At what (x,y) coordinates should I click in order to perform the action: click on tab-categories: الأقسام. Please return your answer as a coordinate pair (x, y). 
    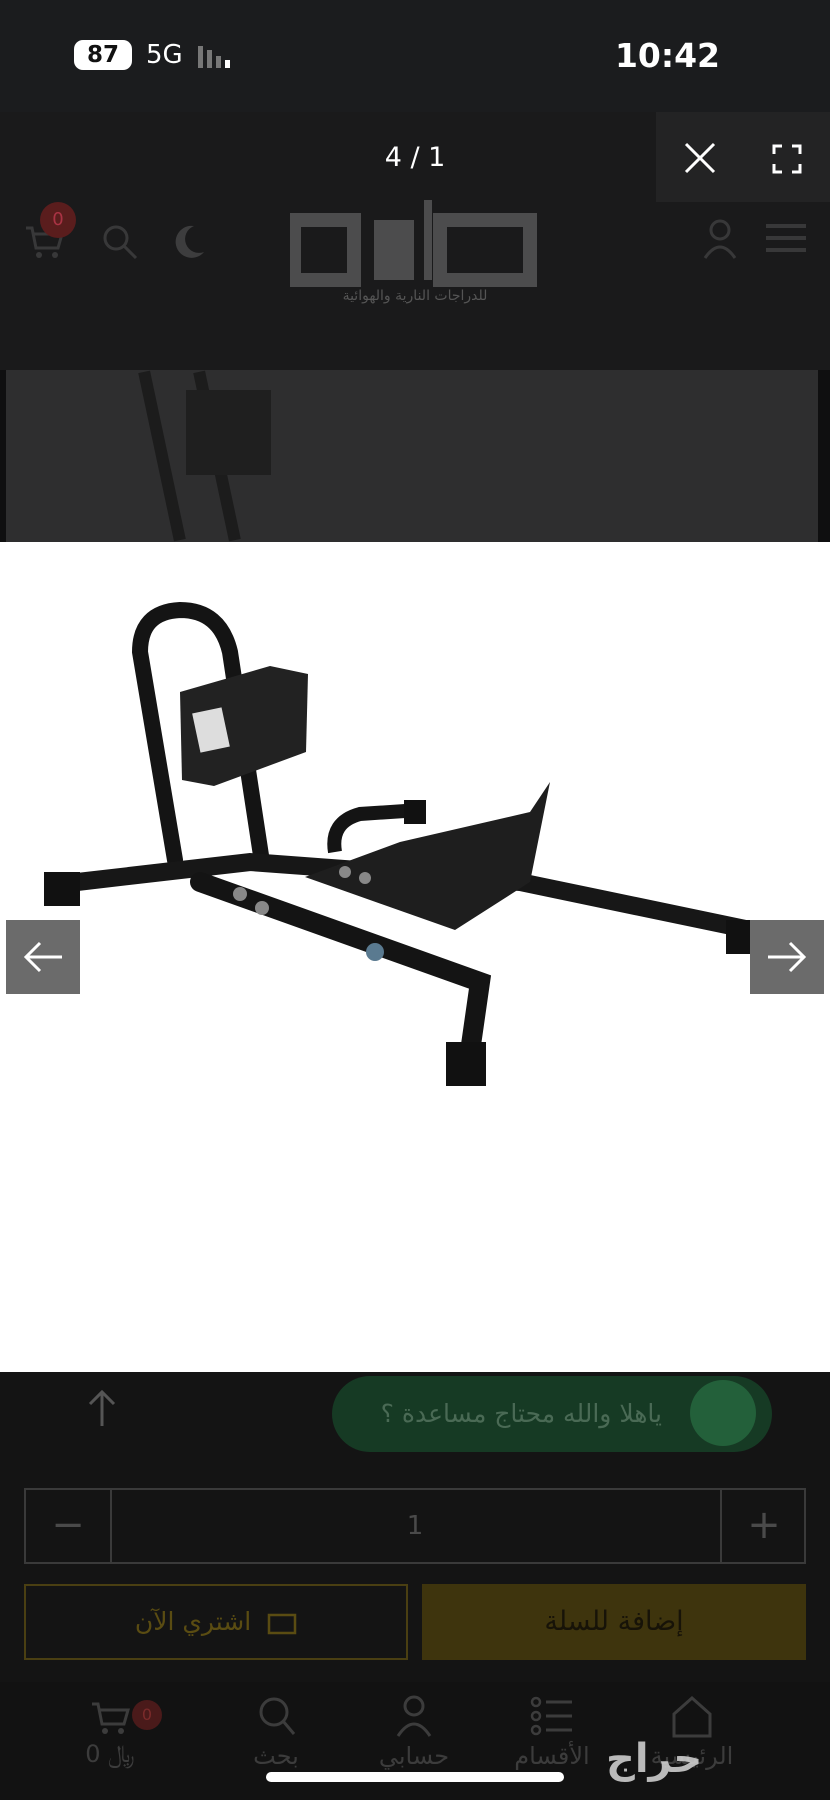
    Looking at the image, I should click on (552, 1732).